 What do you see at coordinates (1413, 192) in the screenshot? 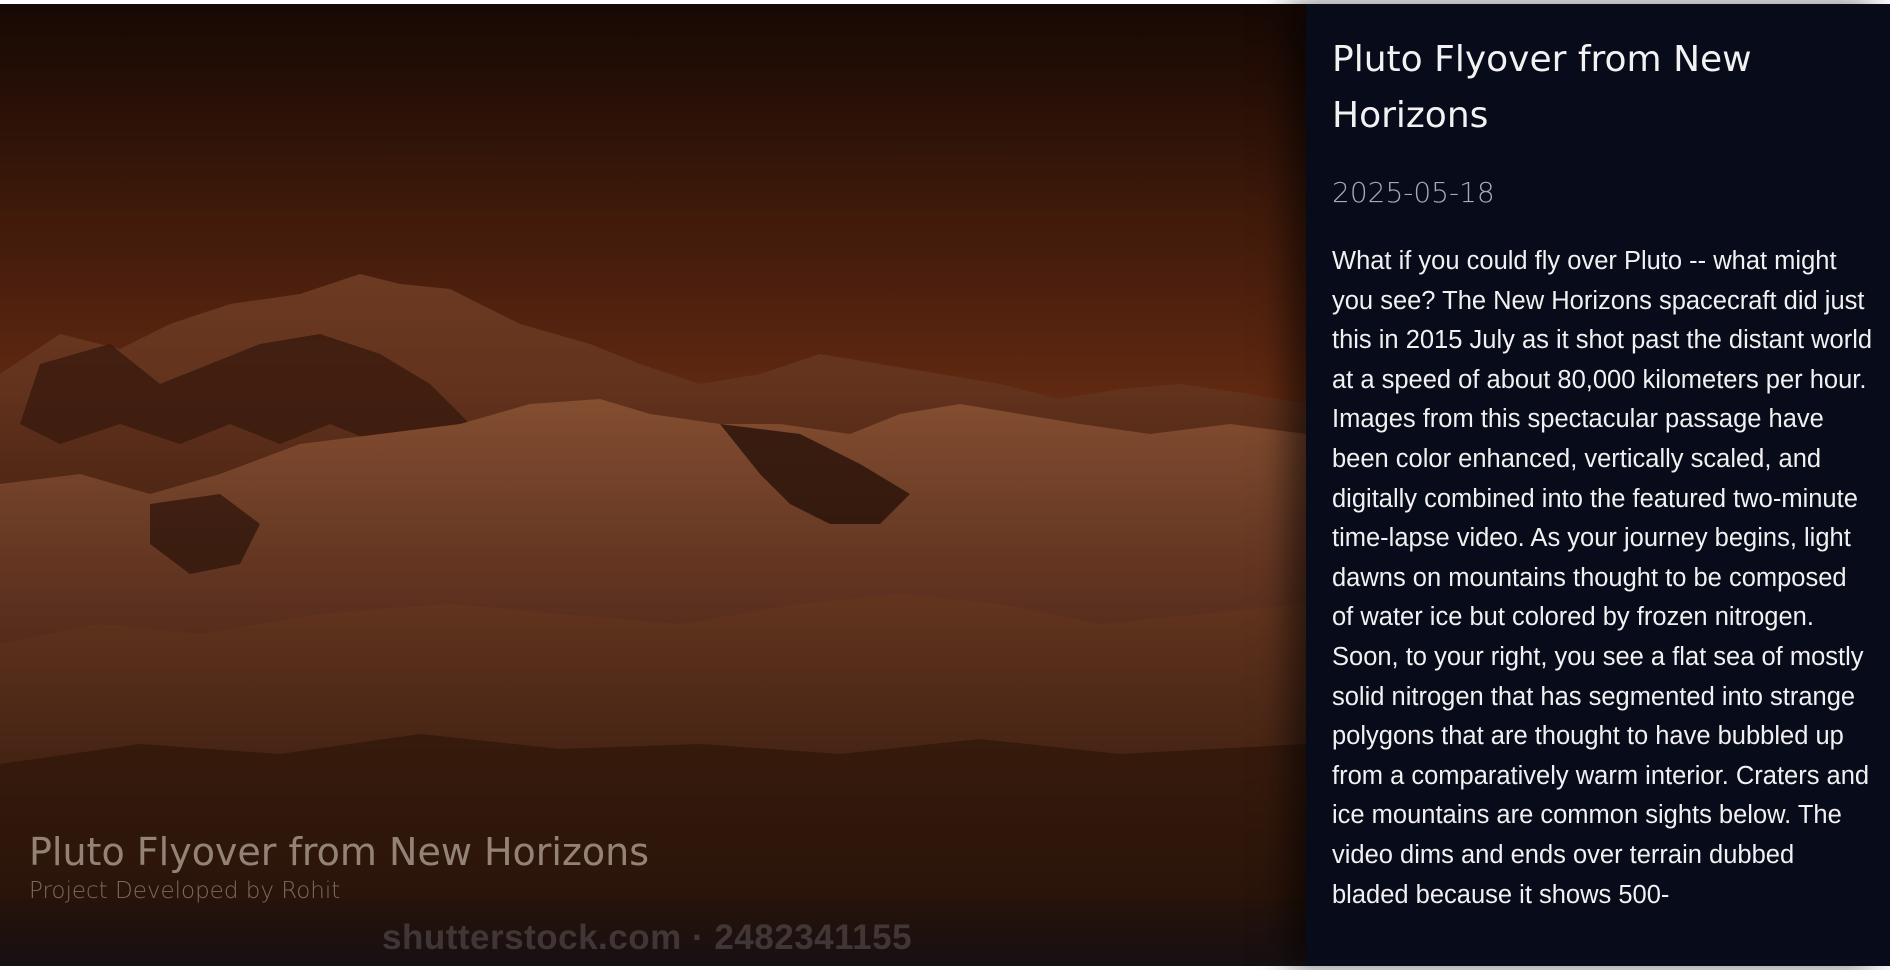
I see `panel-date: 2025-05-18` at bounding box center [1413, 192].